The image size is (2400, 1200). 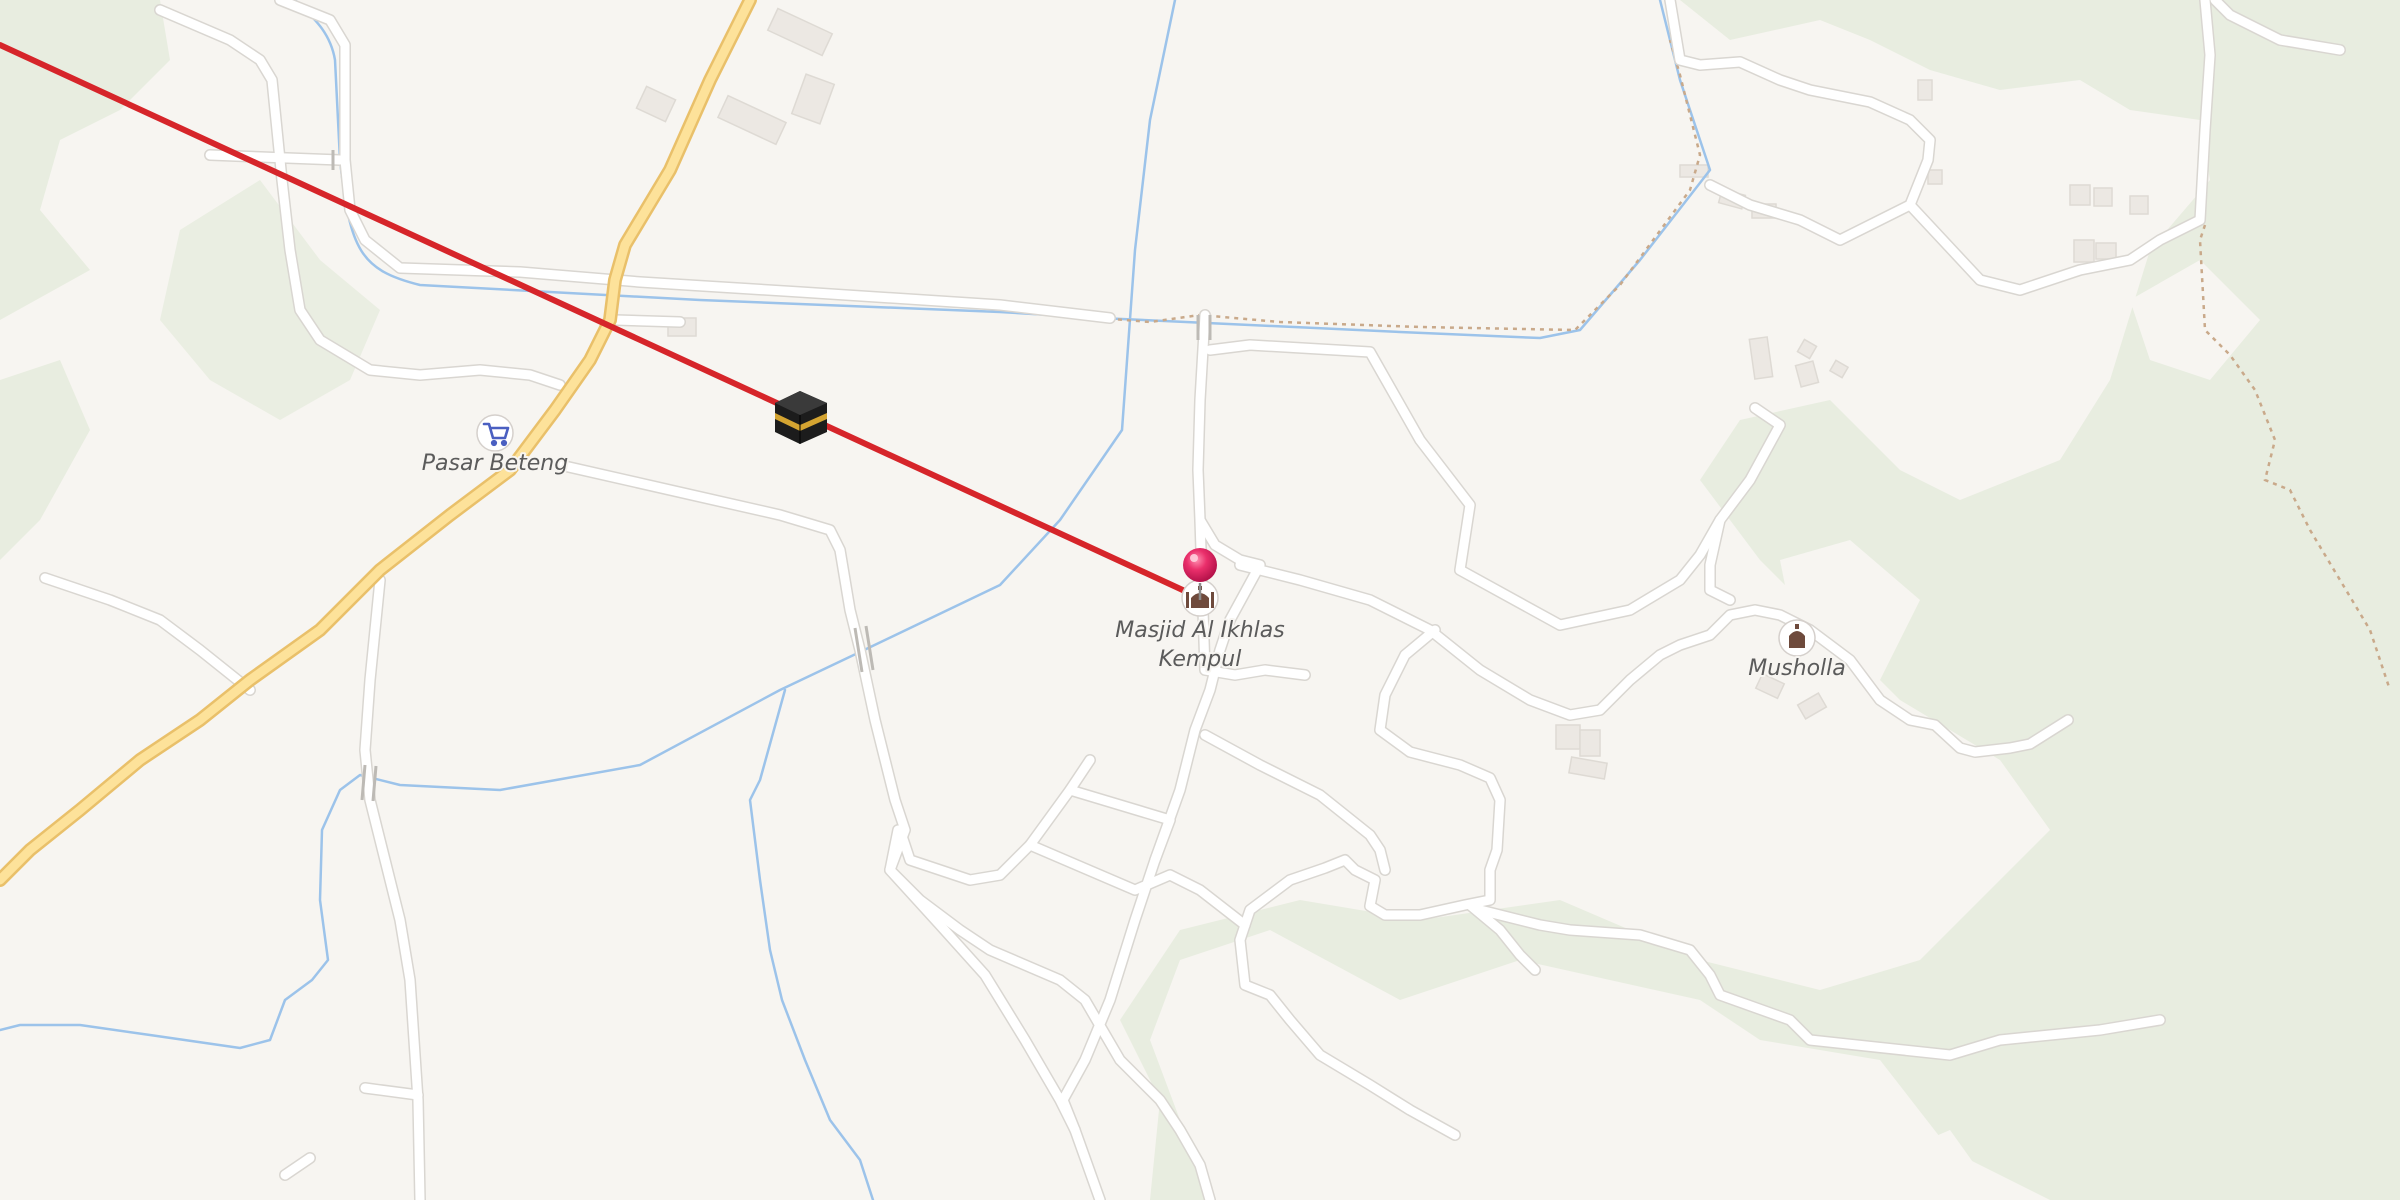 What do you see at coordinates (1797, 668) in the screenshot?
I see `musholla-label: Musholla` at bounding box center [1797, 668].